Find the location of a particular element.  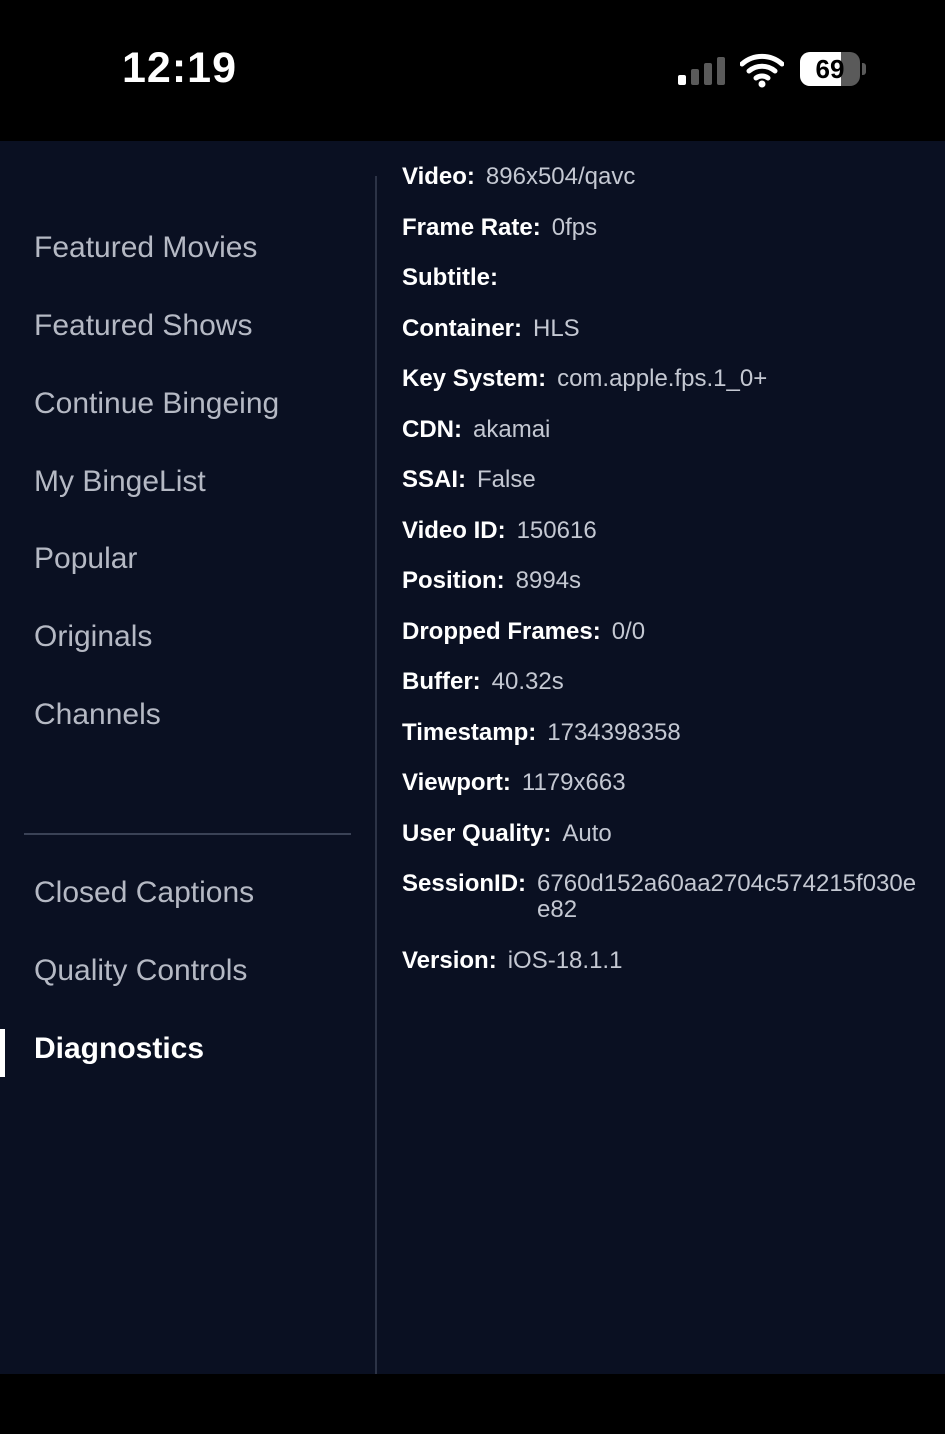

diag-value: HLS is located at coordinates (556, 328).